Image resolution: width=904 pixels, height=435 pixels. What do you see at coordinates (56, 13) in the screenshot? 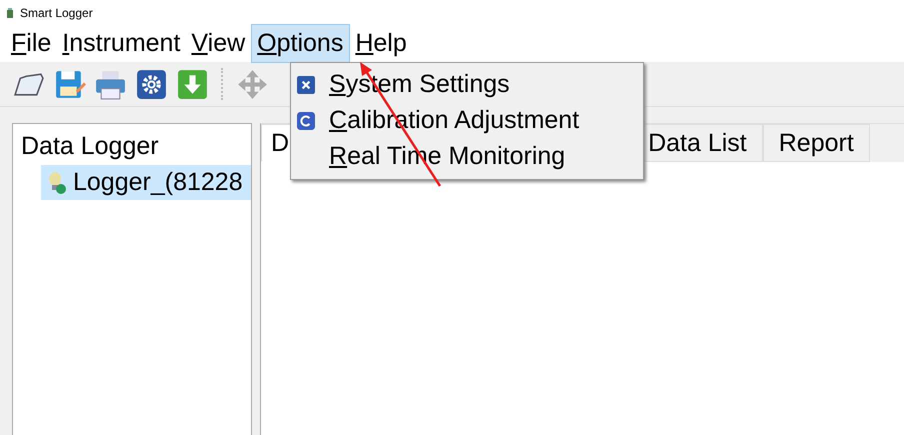
I see `window-title: Smart Logger` at bounding box center [56, 13].